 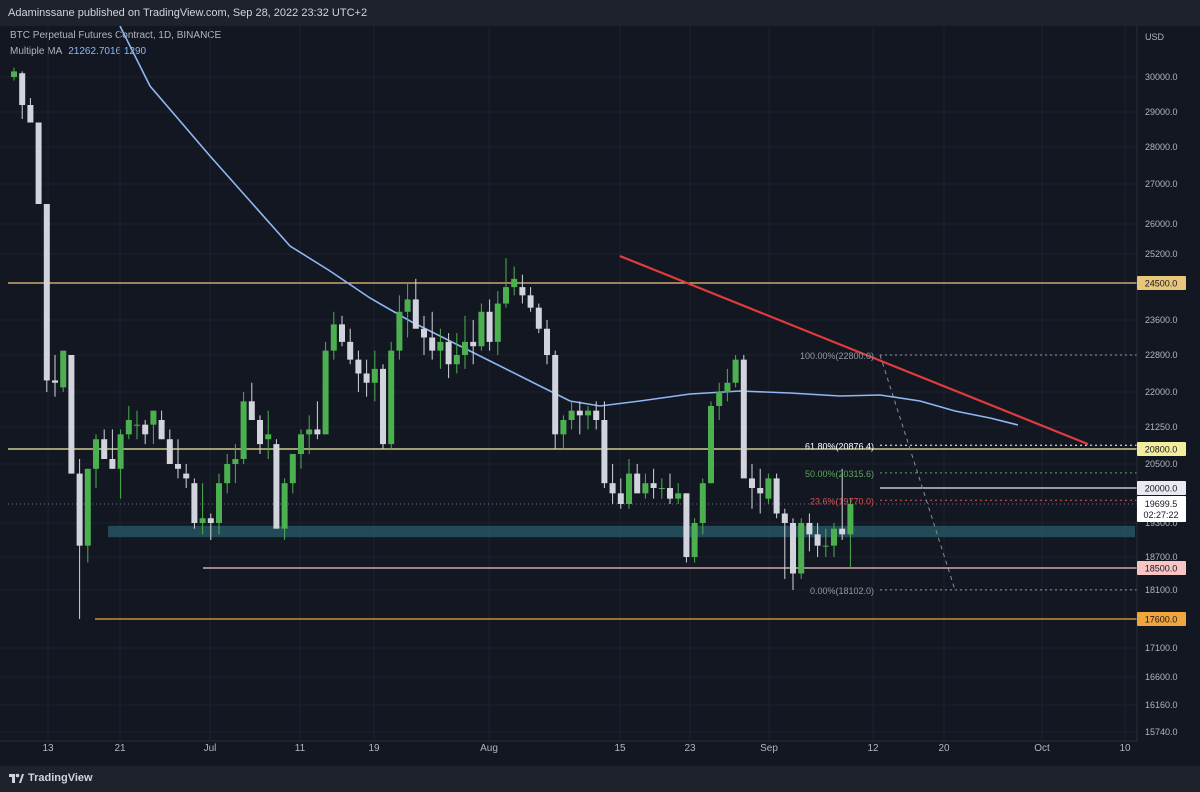 What do you see at coordinates (1161, 557) in the screenshot?
I see `price-axis-tick: 18700.0` at bounding box center [1161, 557].